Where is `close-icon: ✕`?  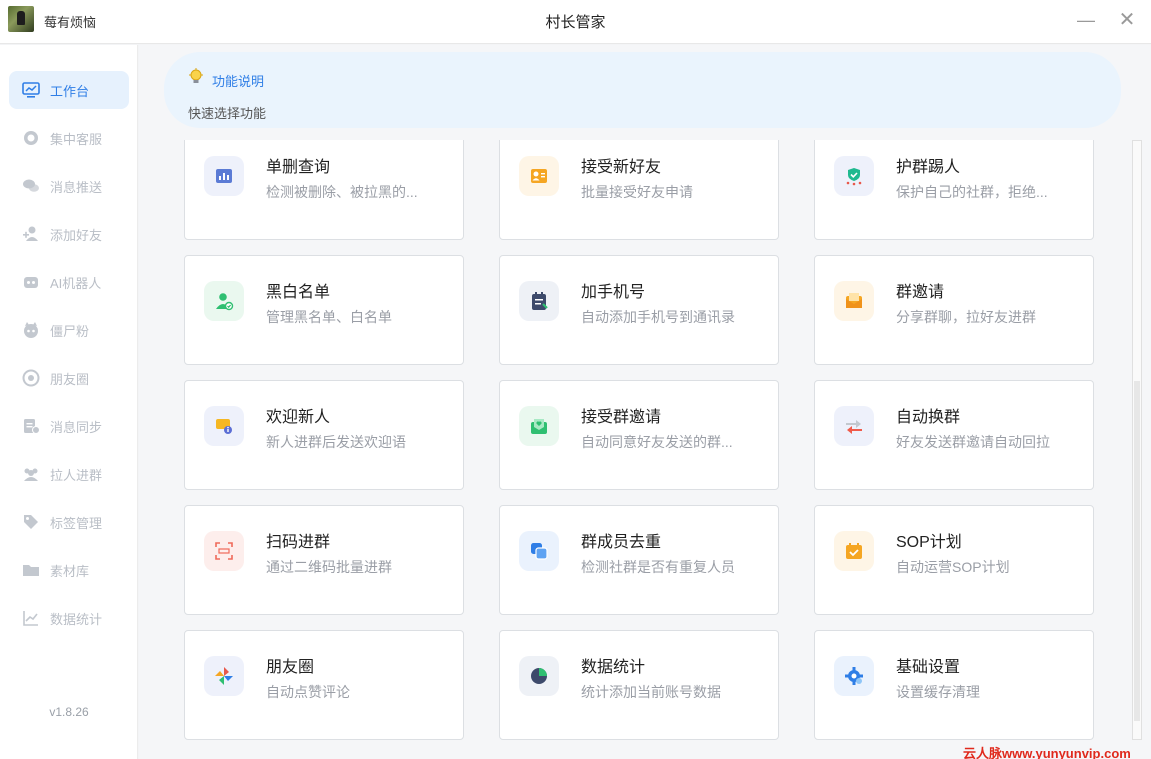 close-icon: ✕ is located at coordinates (1127, 20).